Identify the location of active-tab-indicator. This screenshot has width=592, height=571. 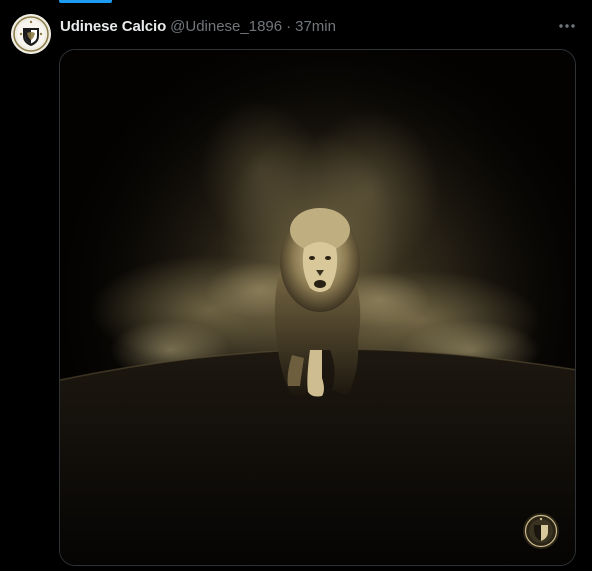
(85, 1).